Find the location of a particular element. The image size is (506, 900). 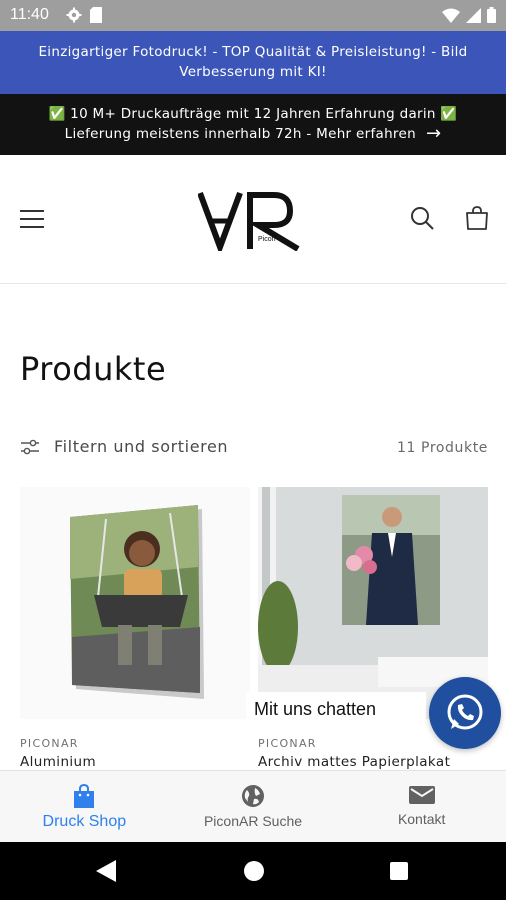

chat-label: Mit uns chatten is located at coordinates (336, 710).